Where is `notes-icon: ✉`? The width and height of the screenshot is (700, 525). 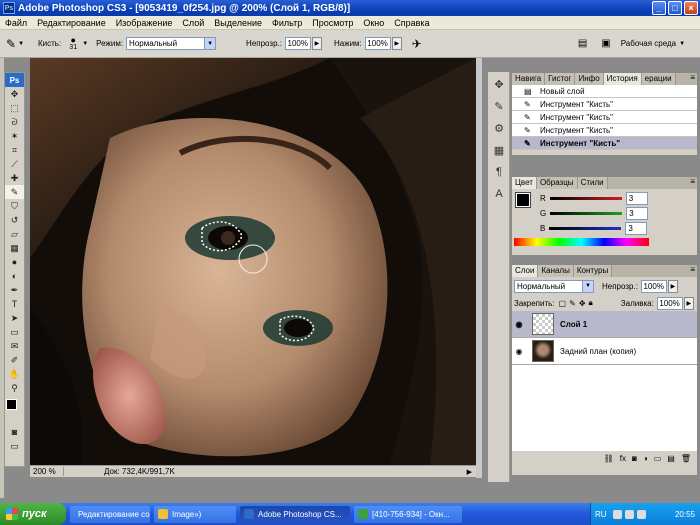 notes-icon: ✉ is located at coordinates (14, 346).